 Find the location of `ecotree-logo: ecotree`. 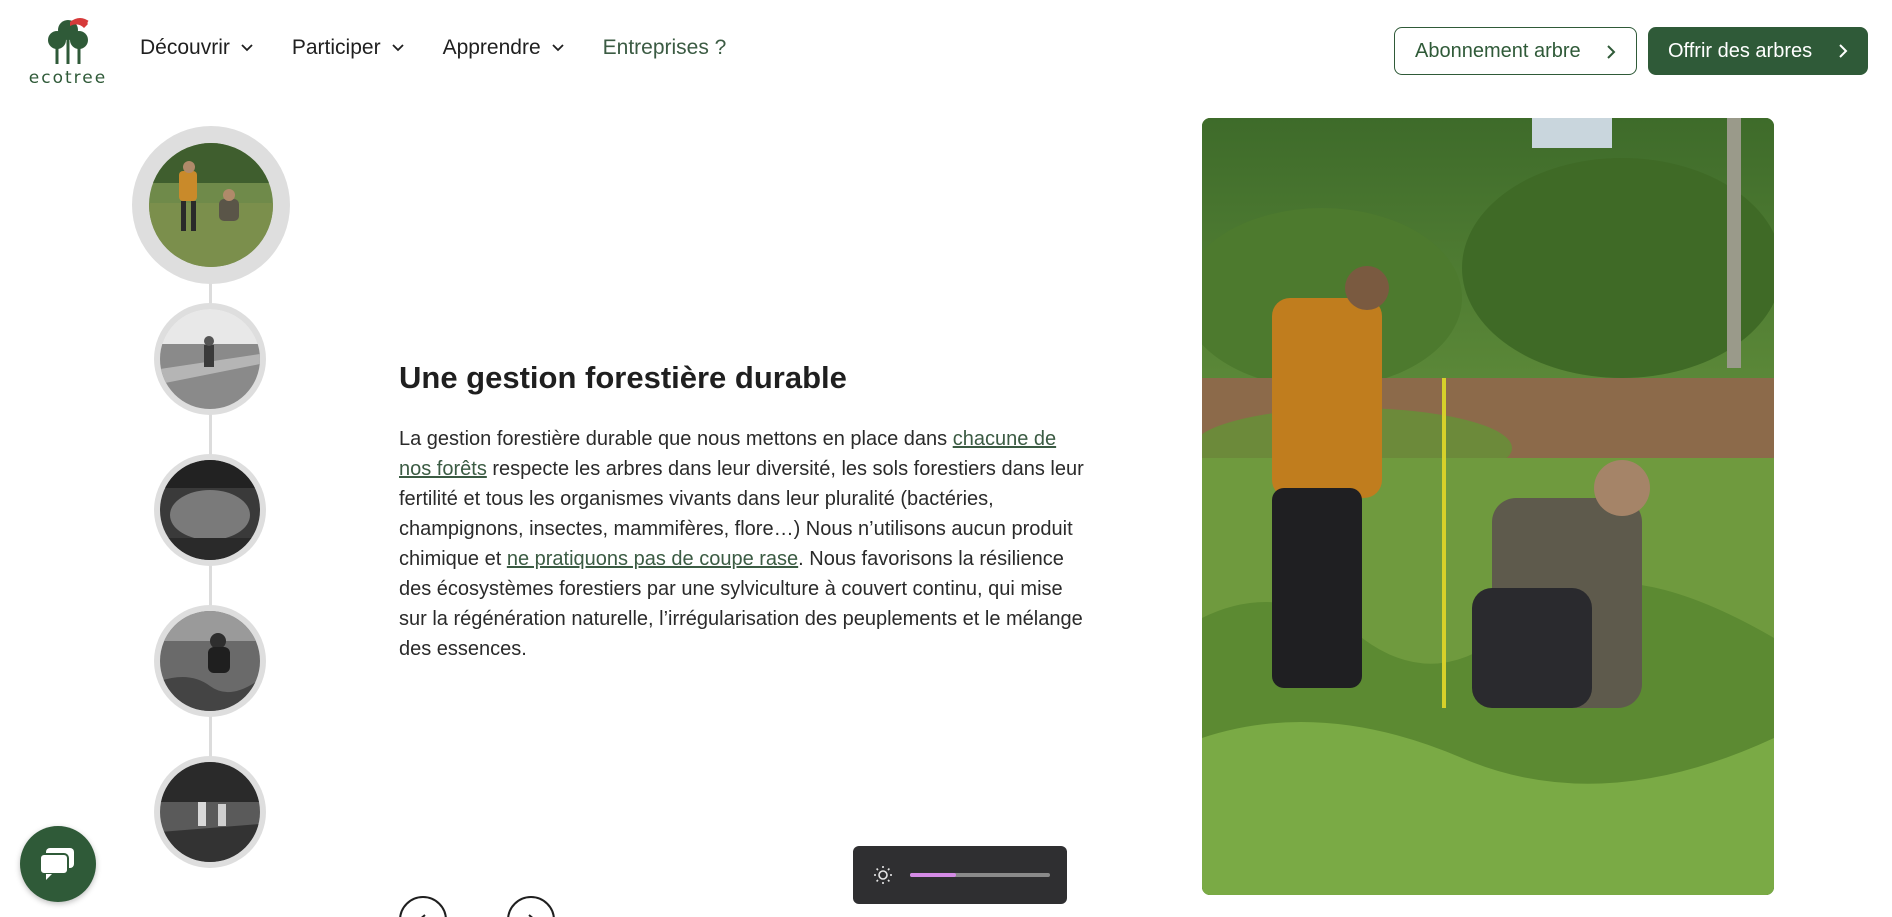

ecotree-logo: ecotree is located at coordinates (70, 52).